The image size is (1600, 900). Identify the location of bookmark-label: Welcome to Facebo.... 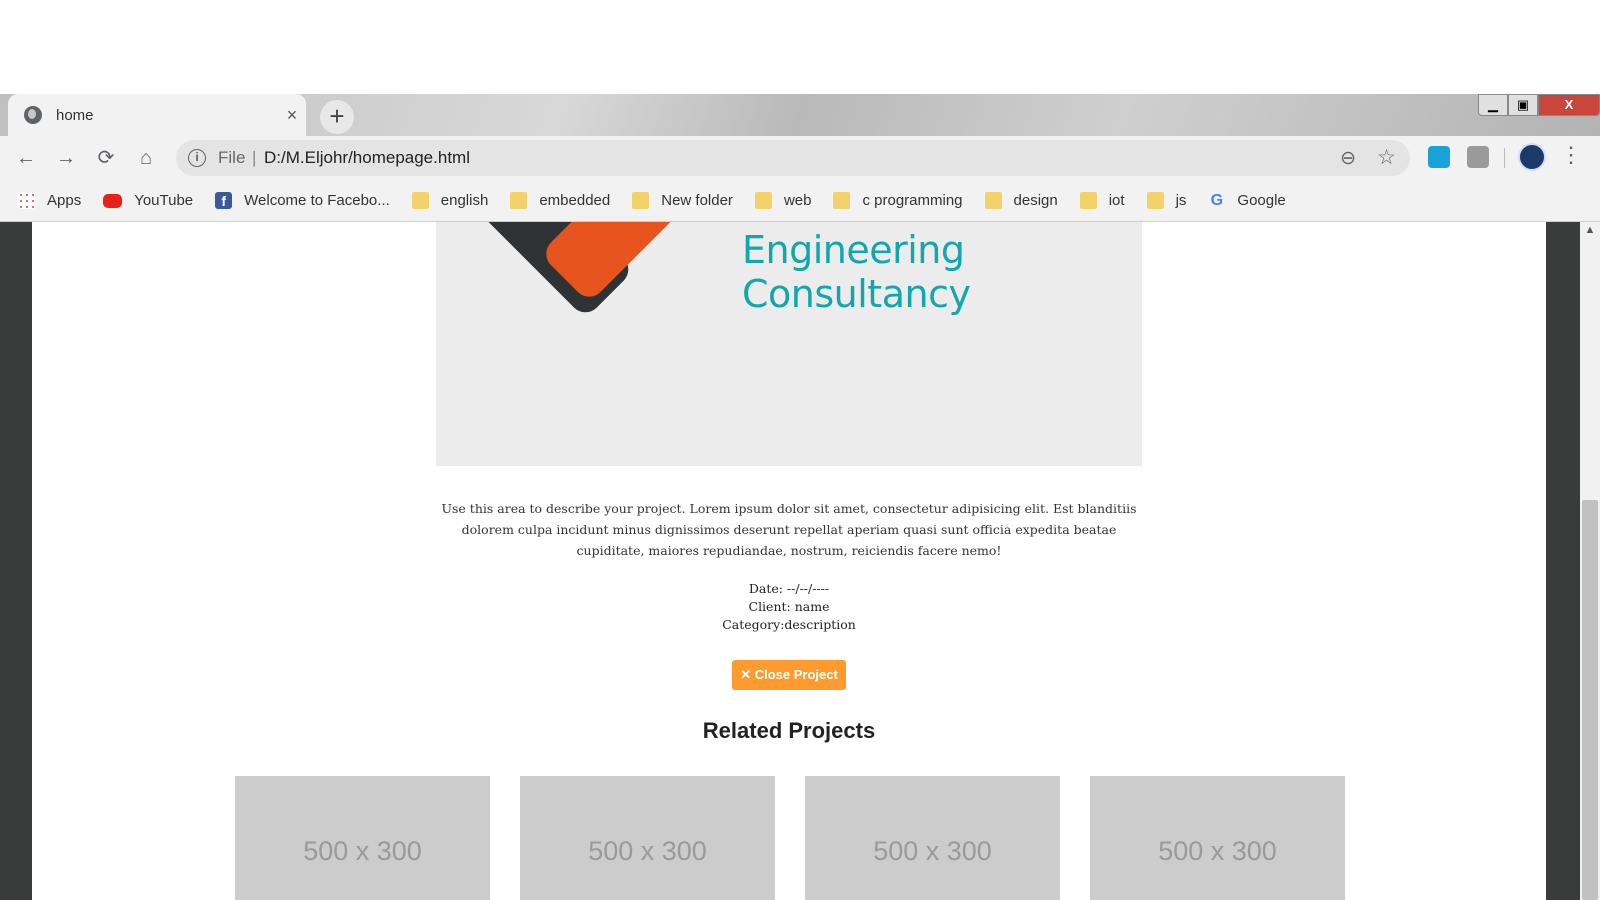
(317, 200).